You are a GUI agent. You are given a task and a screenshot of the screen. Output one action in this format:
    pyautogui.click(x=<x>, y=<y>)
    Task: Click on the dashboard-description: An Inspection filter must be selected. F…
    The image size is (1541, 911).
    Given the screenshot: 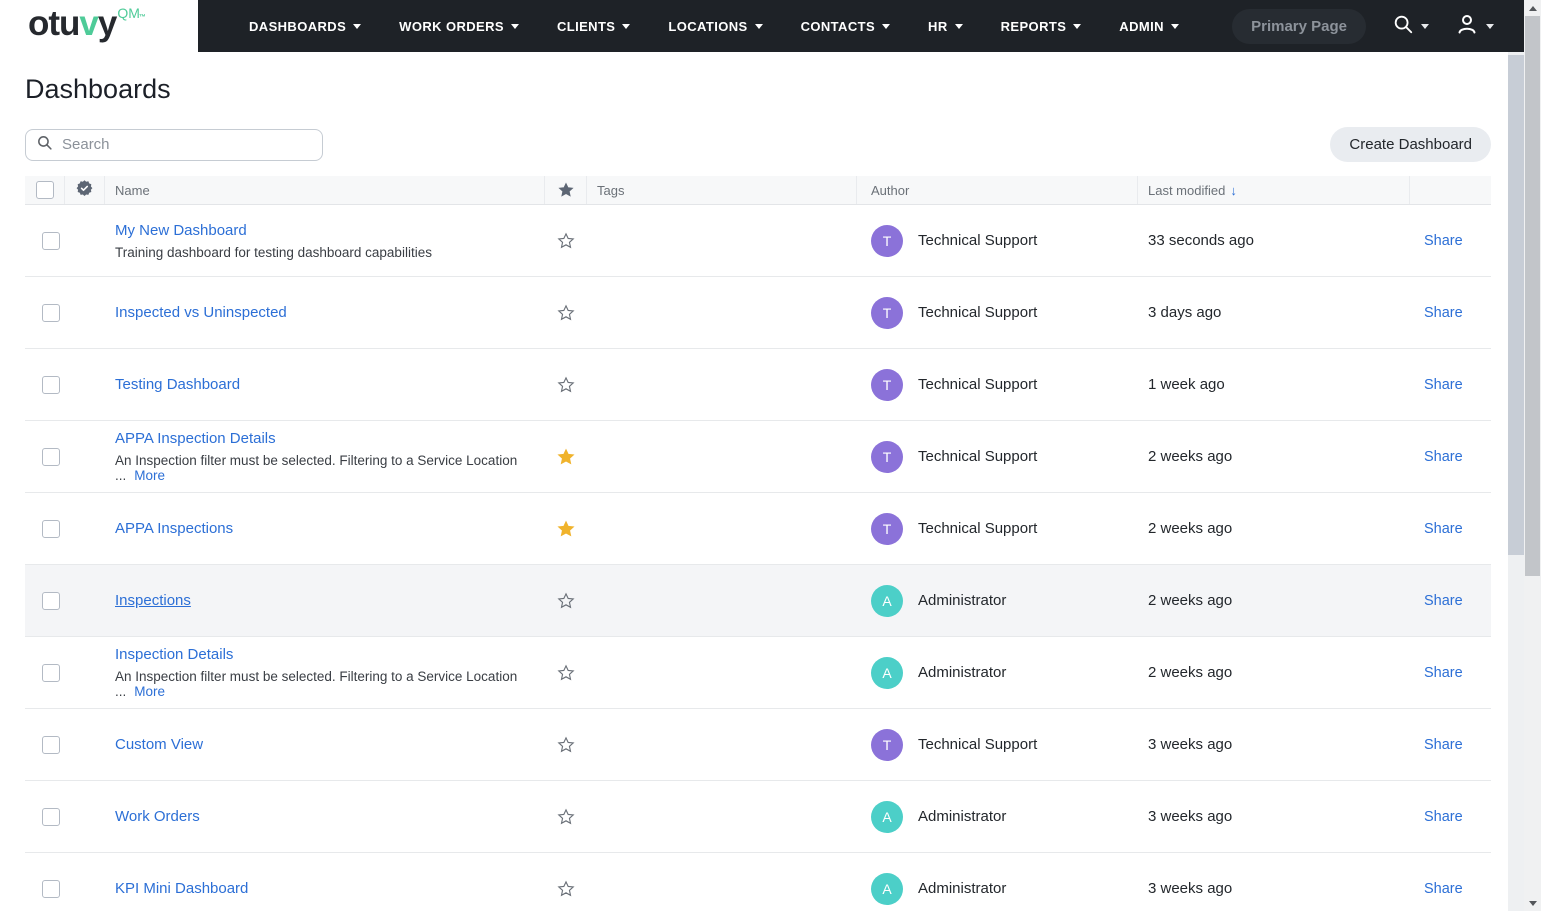 What is the action you would take?
    pyautogui.click(x=316, y=468)
    